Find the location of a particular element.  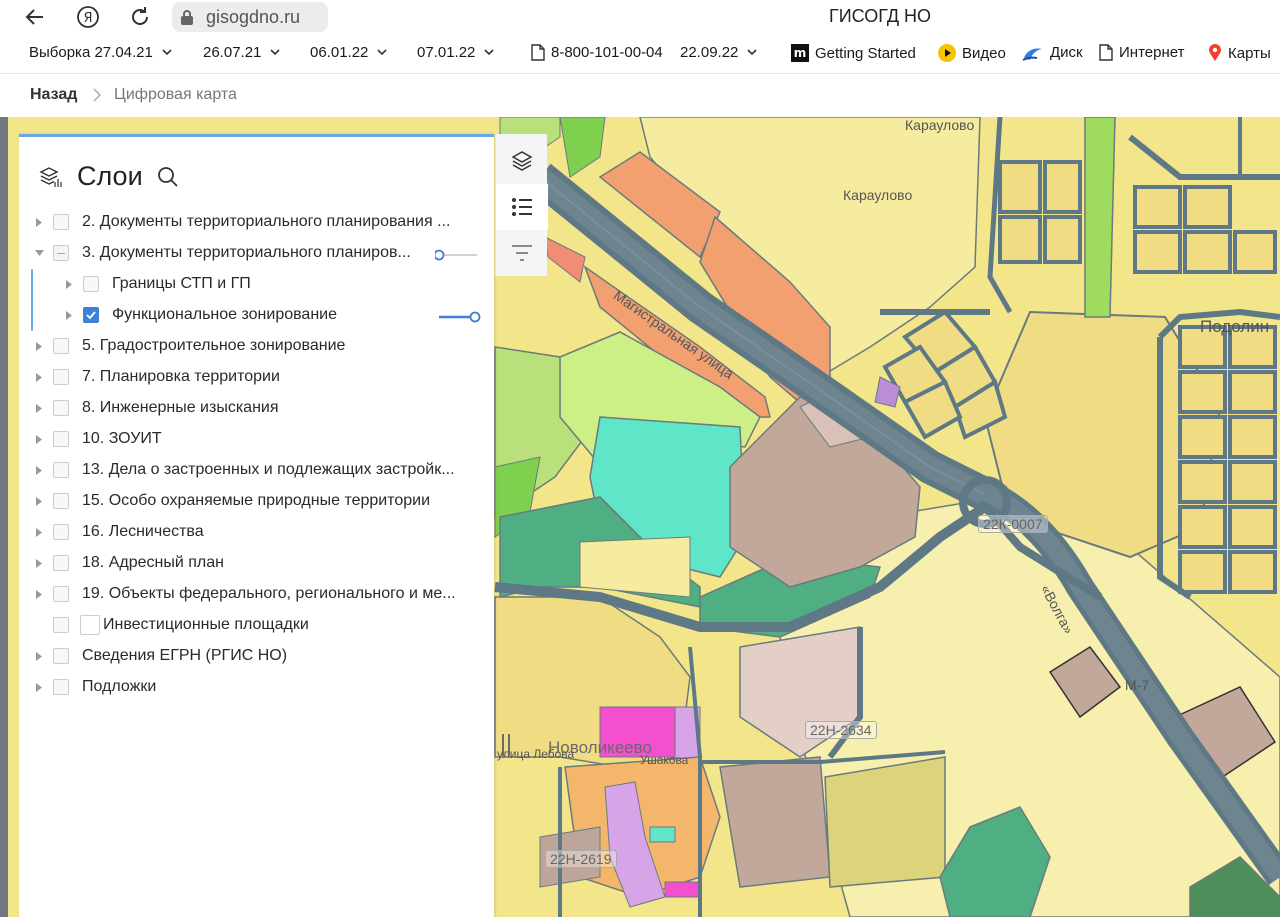

bookmark-folder-3: 06.01.22 is located at coordinates (348, 52).